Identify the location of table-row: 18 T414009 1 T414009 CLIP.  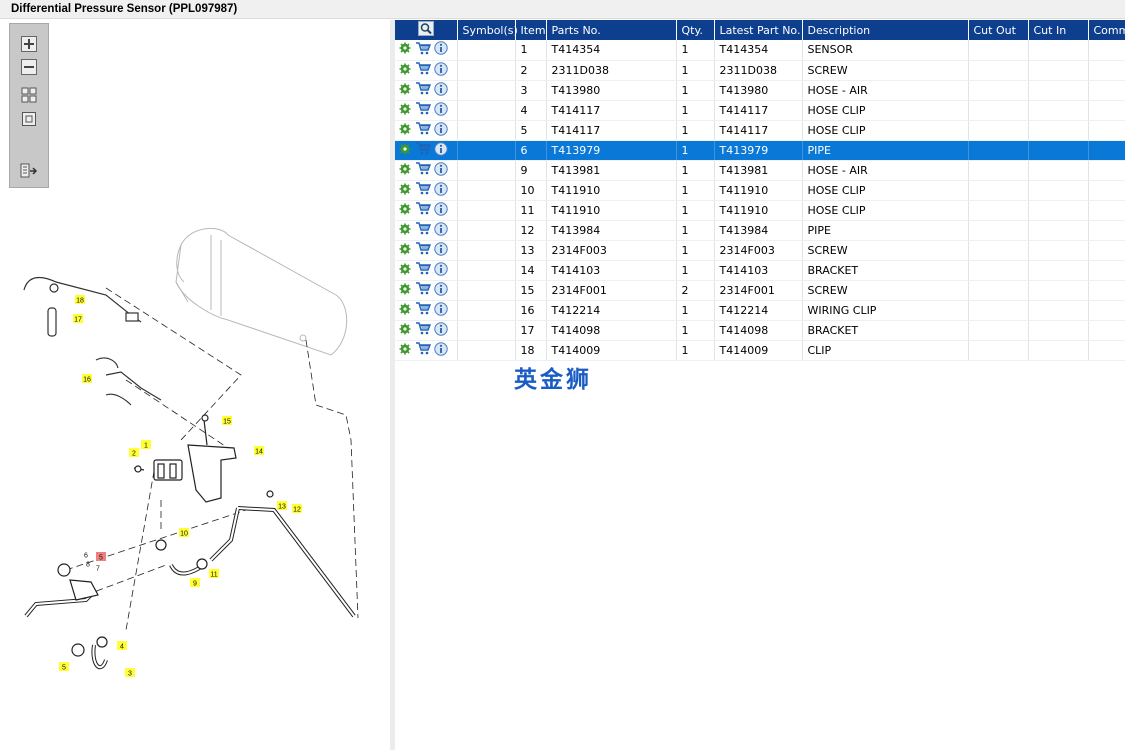
(760, 350).